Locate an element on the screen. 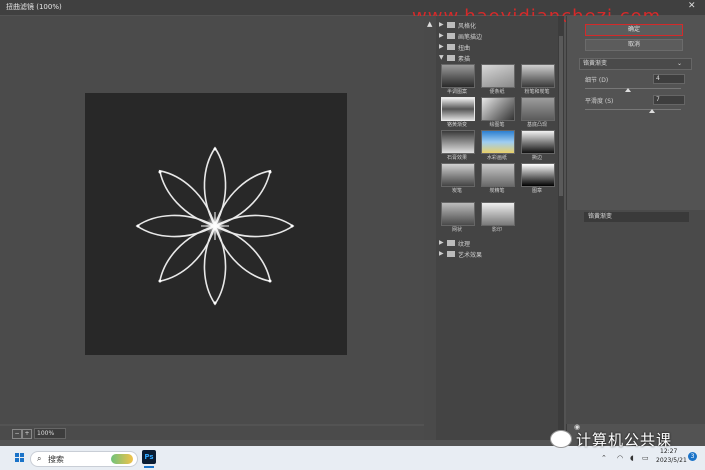 The width and height of the screenshot is (705, 470). battery-icon: ▭ is located at coordinates (645, 458).